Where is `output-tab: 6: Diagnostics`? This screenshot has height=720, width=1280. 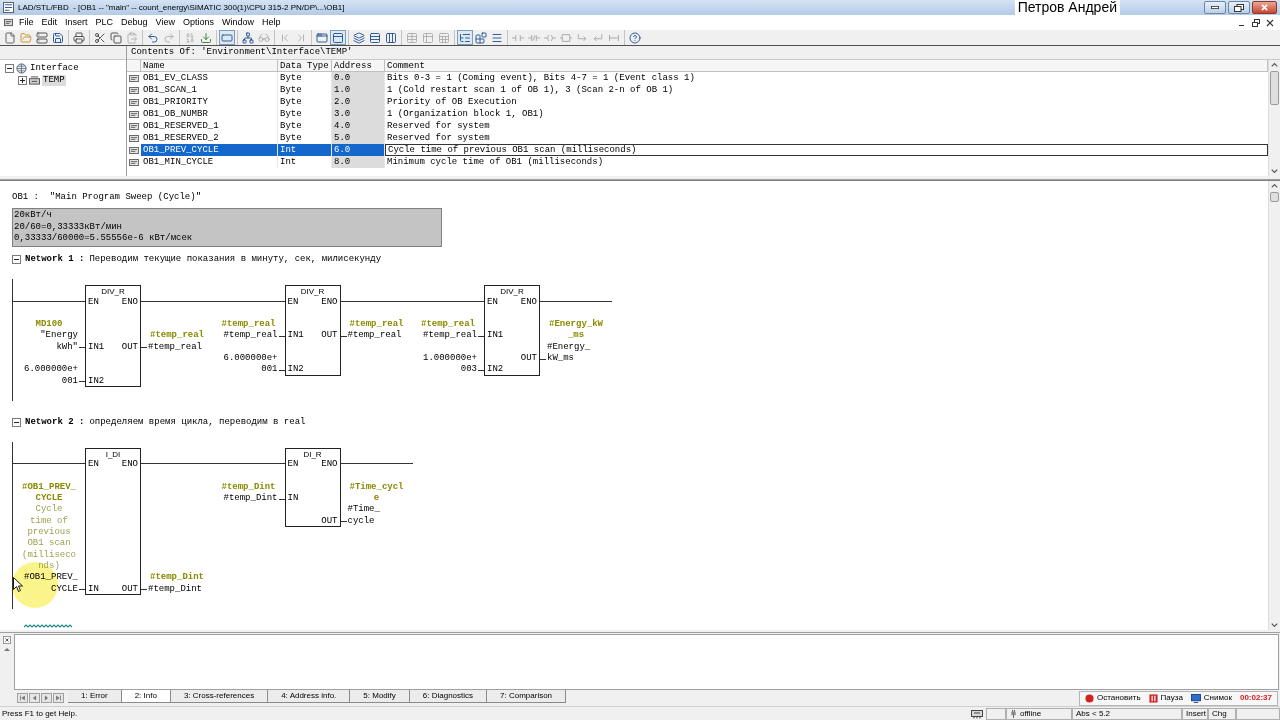 output-tab: 6: Diagnostics is located at coordinates (448, 696).